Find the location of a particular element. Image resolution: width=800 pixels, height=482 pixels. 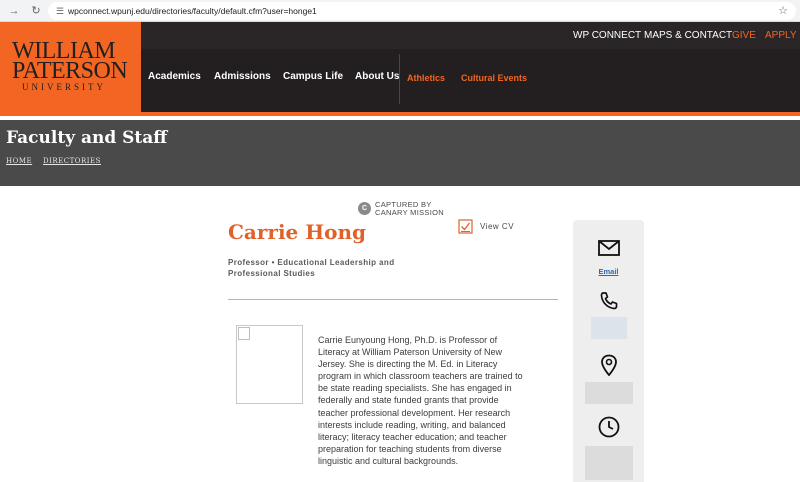

map-pin-icon is located at coordinates (608, 367).